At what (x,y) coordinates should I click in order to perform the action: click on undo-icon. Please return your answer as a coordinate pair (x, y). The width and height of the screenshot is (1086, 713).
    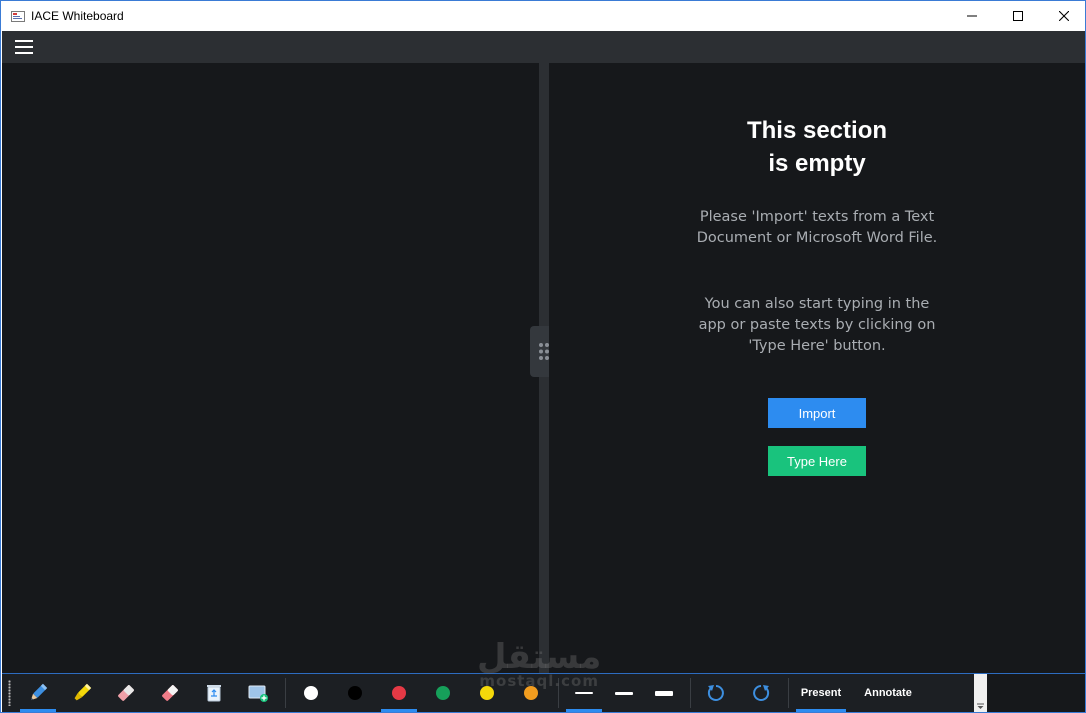
    Looking at the image, I should click on (715, 693).